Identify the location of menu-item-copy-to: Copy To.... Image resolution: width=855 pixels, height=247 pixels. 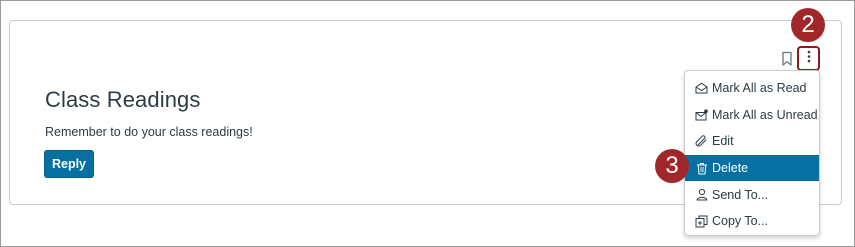
(752, 221).